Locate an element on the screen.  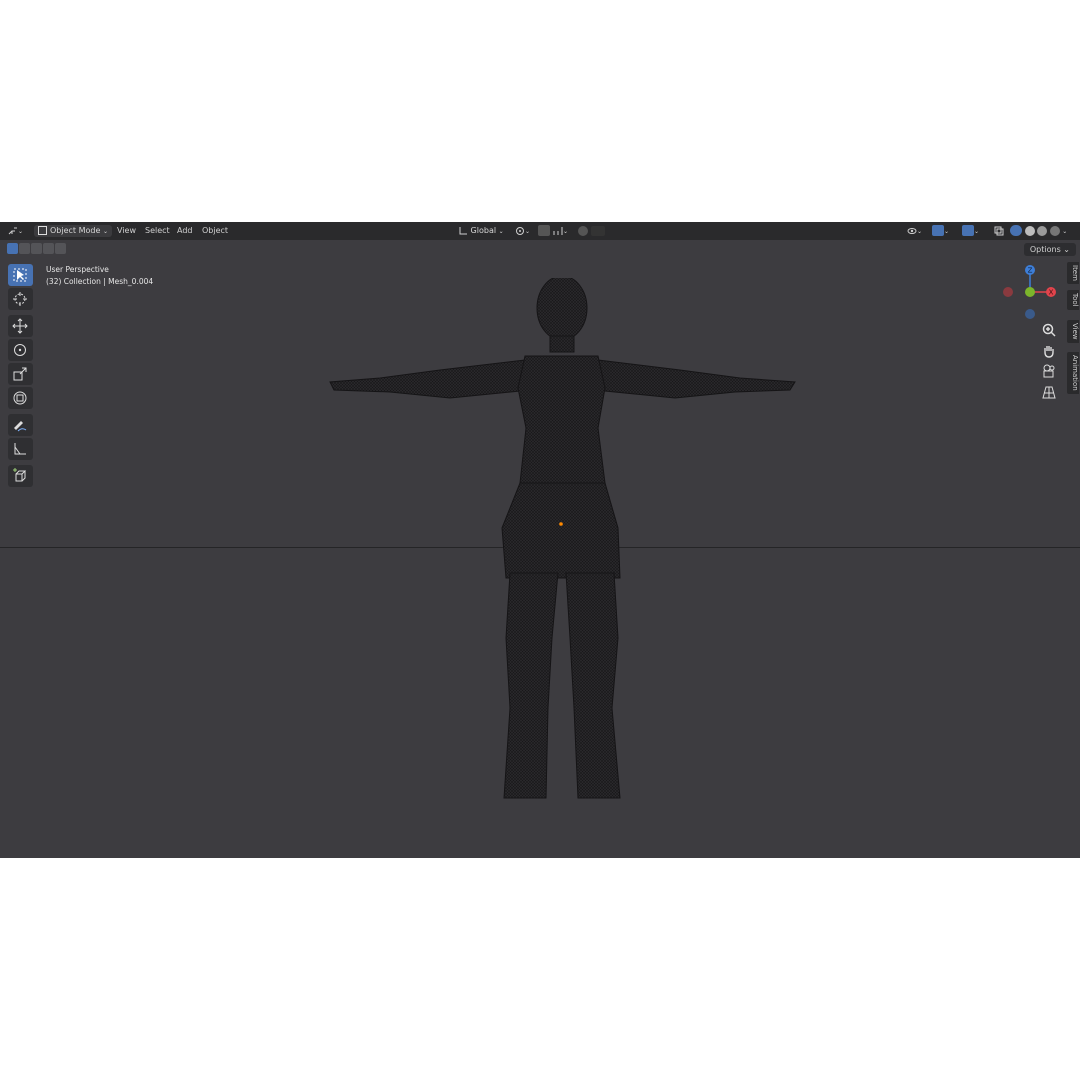
solid-shading-icon is located at coordinates (1029, 230).